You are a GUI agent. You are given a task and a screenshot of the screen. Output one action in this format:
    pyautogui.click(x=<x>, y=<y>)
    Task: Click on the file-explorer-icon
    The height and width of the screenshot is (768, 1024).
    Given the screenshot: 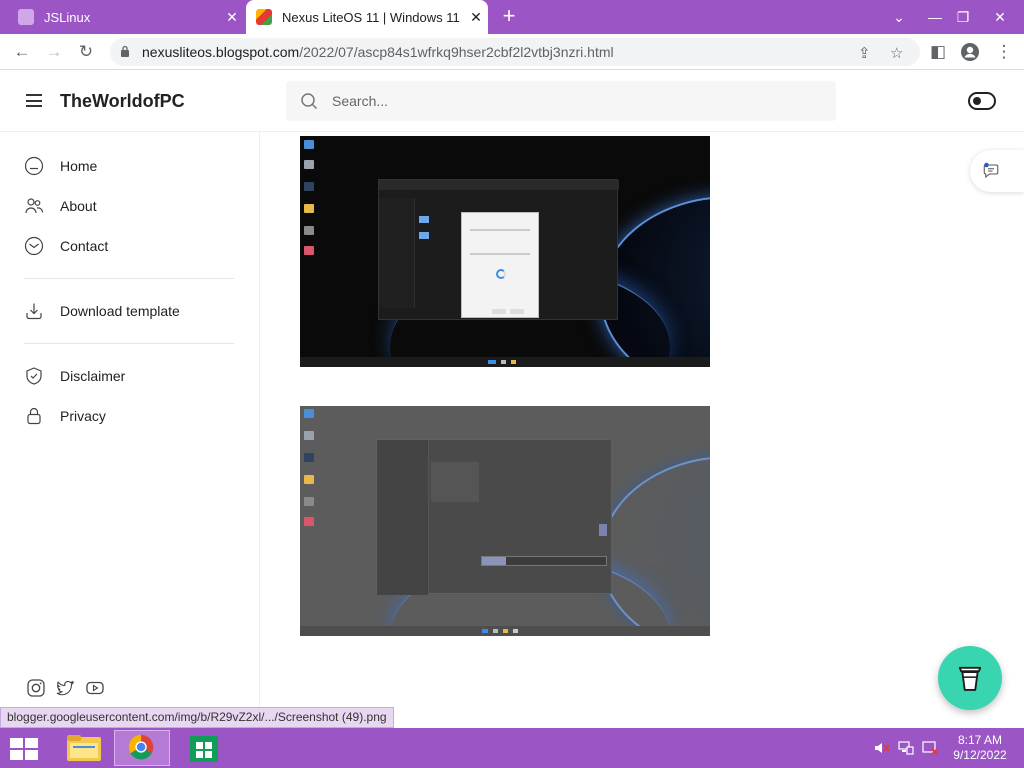 What is the action you would take?
    pyautogui.click(x=84, y=748)
    